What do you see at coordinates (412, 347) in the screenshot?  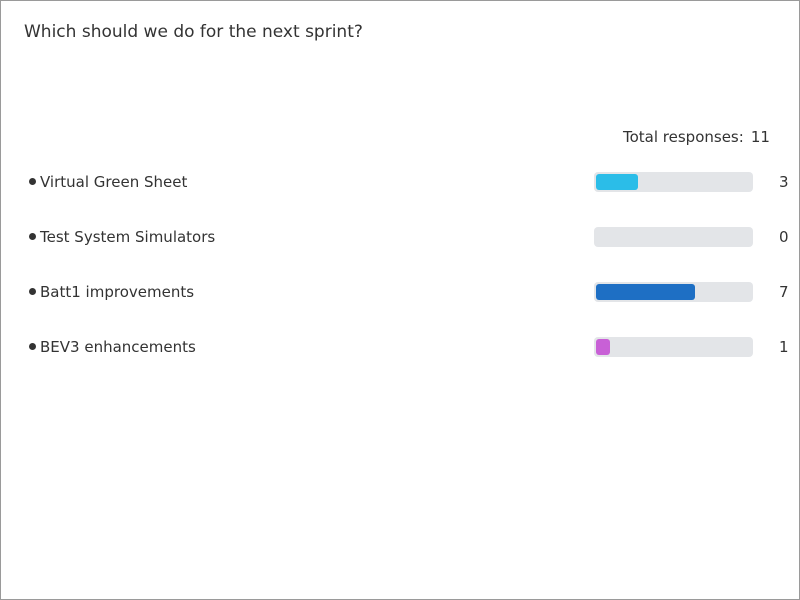 I see `poll-option: BEV3 enhancements 1` at bounding box center [412, 347].